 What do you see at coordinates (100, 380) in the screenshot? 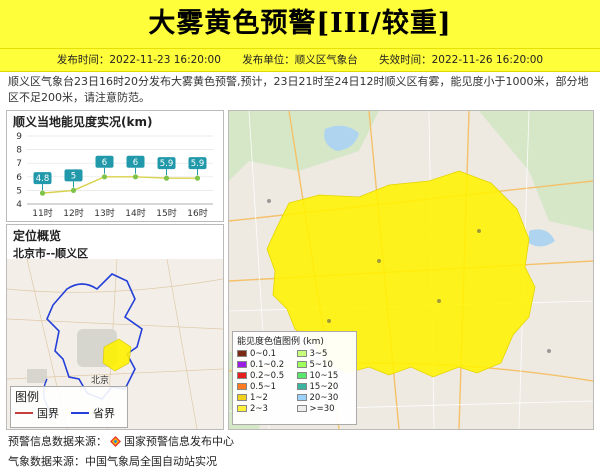
I see `beijing-city-label: 北京` at bounding box center [100, 380].